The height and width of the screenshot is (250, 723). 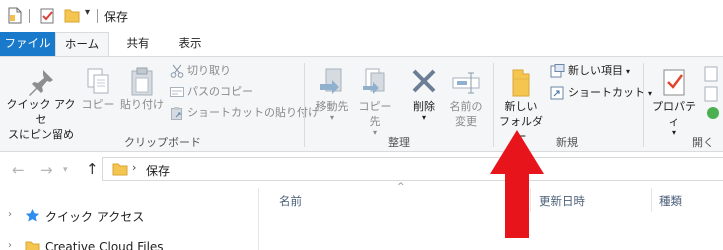 What do you see at coordinates (375, 102) in the screenshot?
I see `copy-to-button: コピー先 ▾` at bounding box center [375, 102].